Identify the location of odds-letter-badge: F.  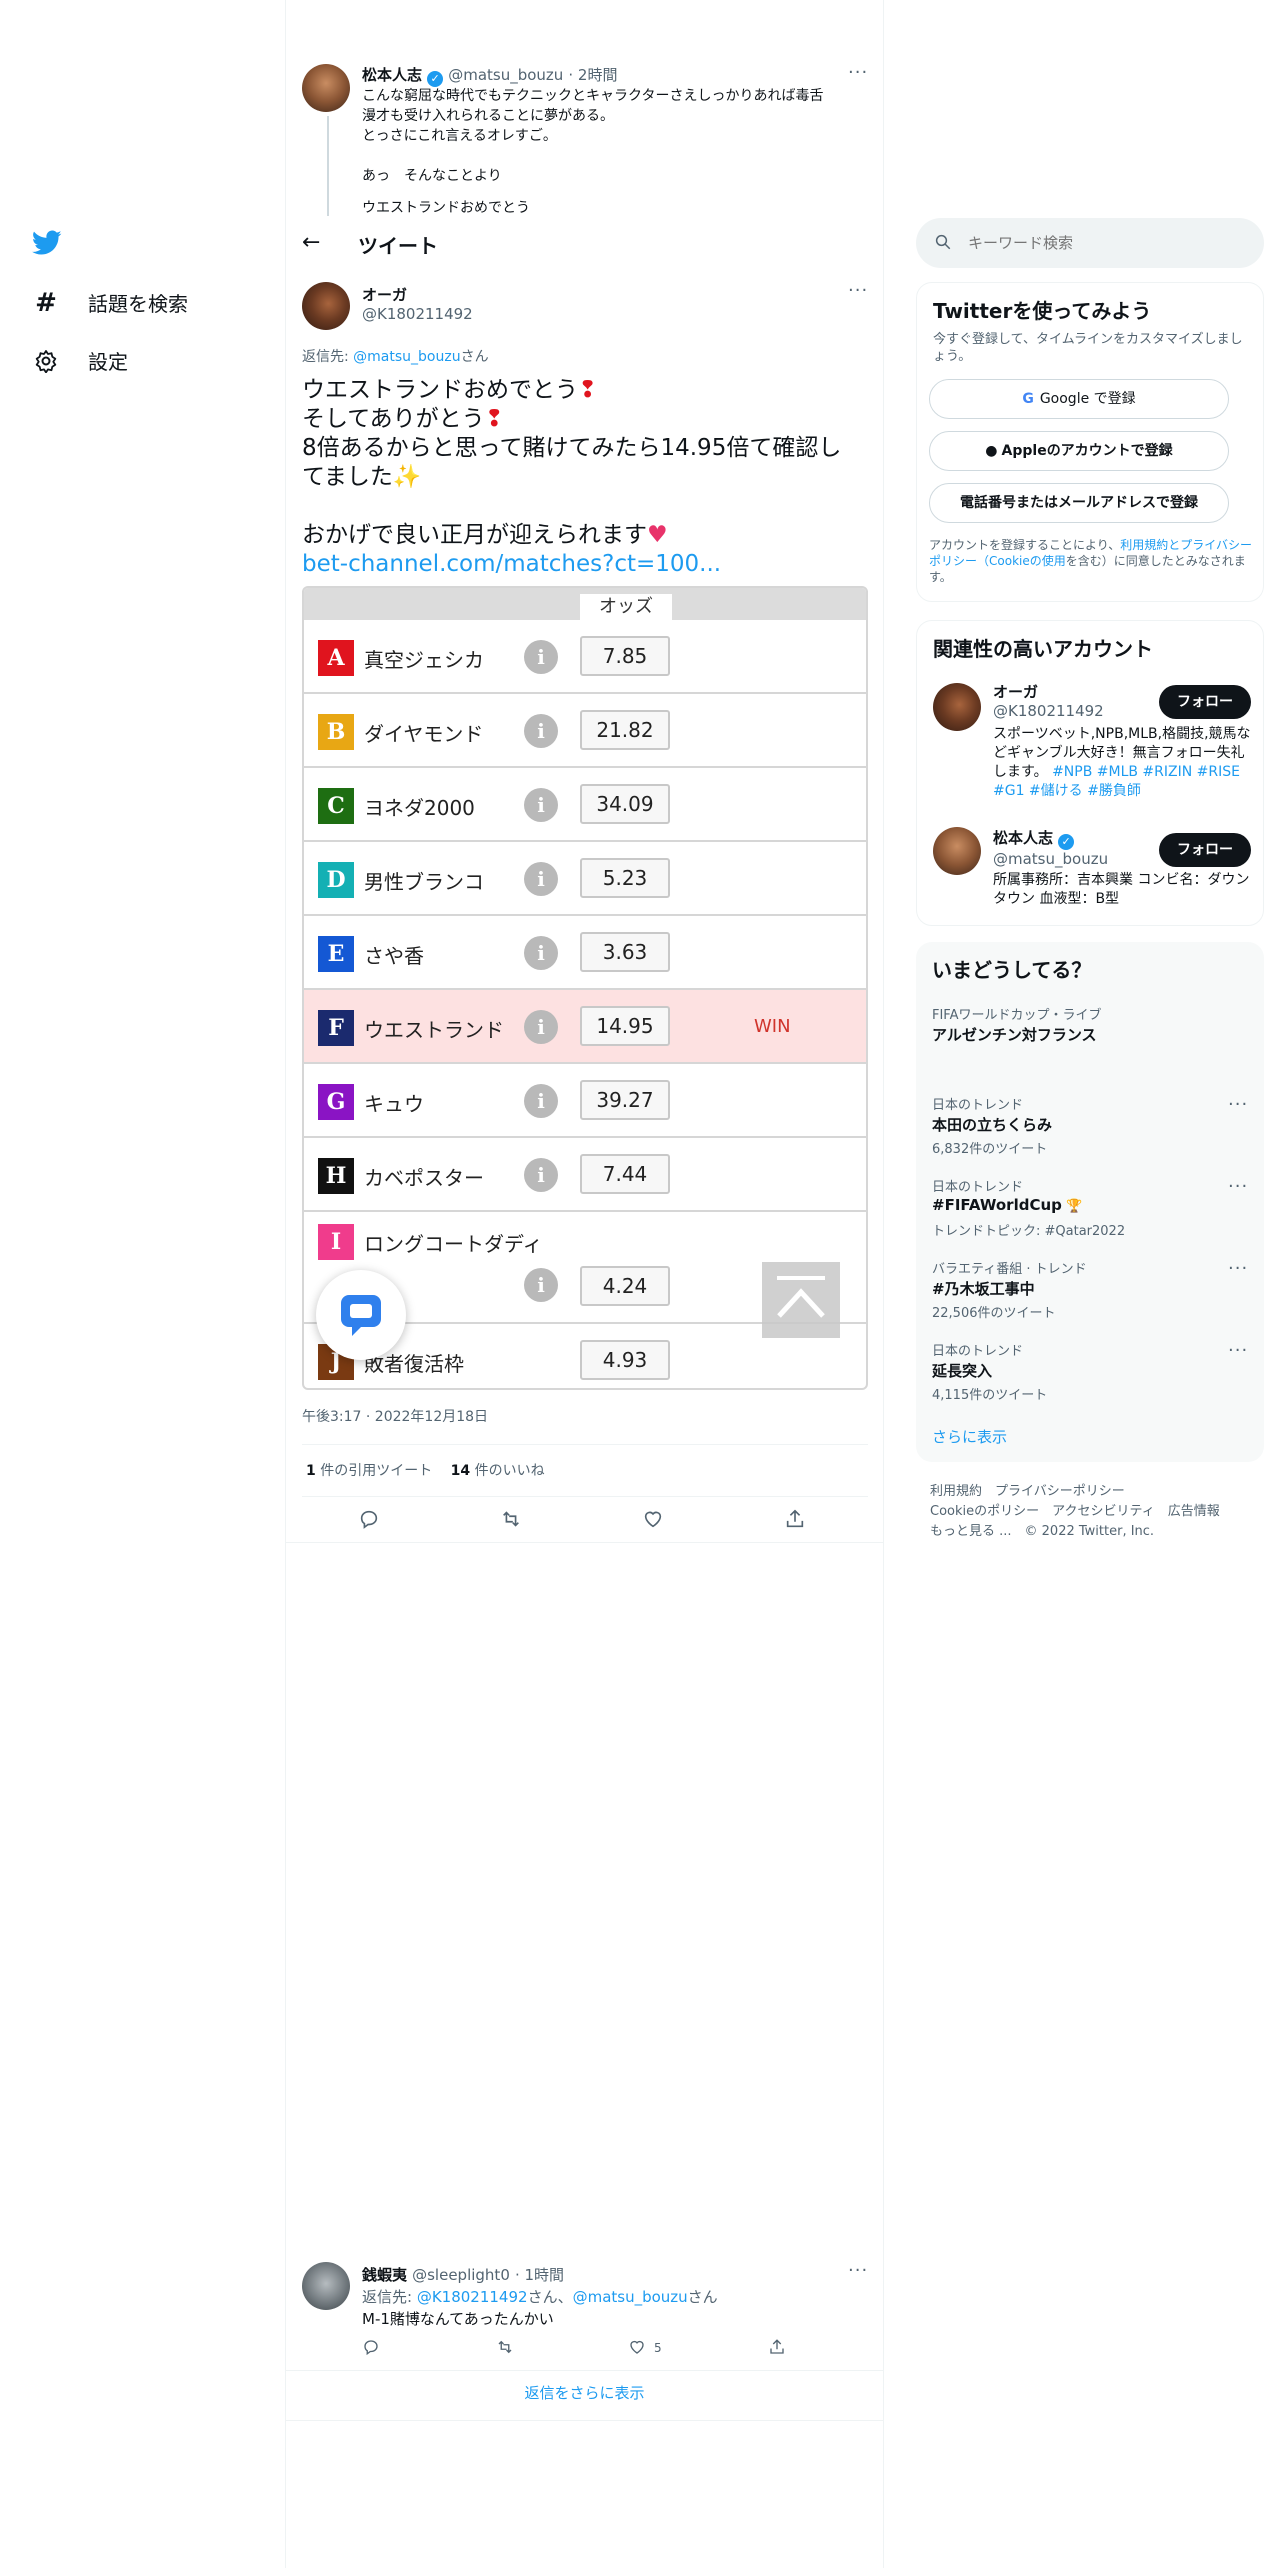
(336, 1028).